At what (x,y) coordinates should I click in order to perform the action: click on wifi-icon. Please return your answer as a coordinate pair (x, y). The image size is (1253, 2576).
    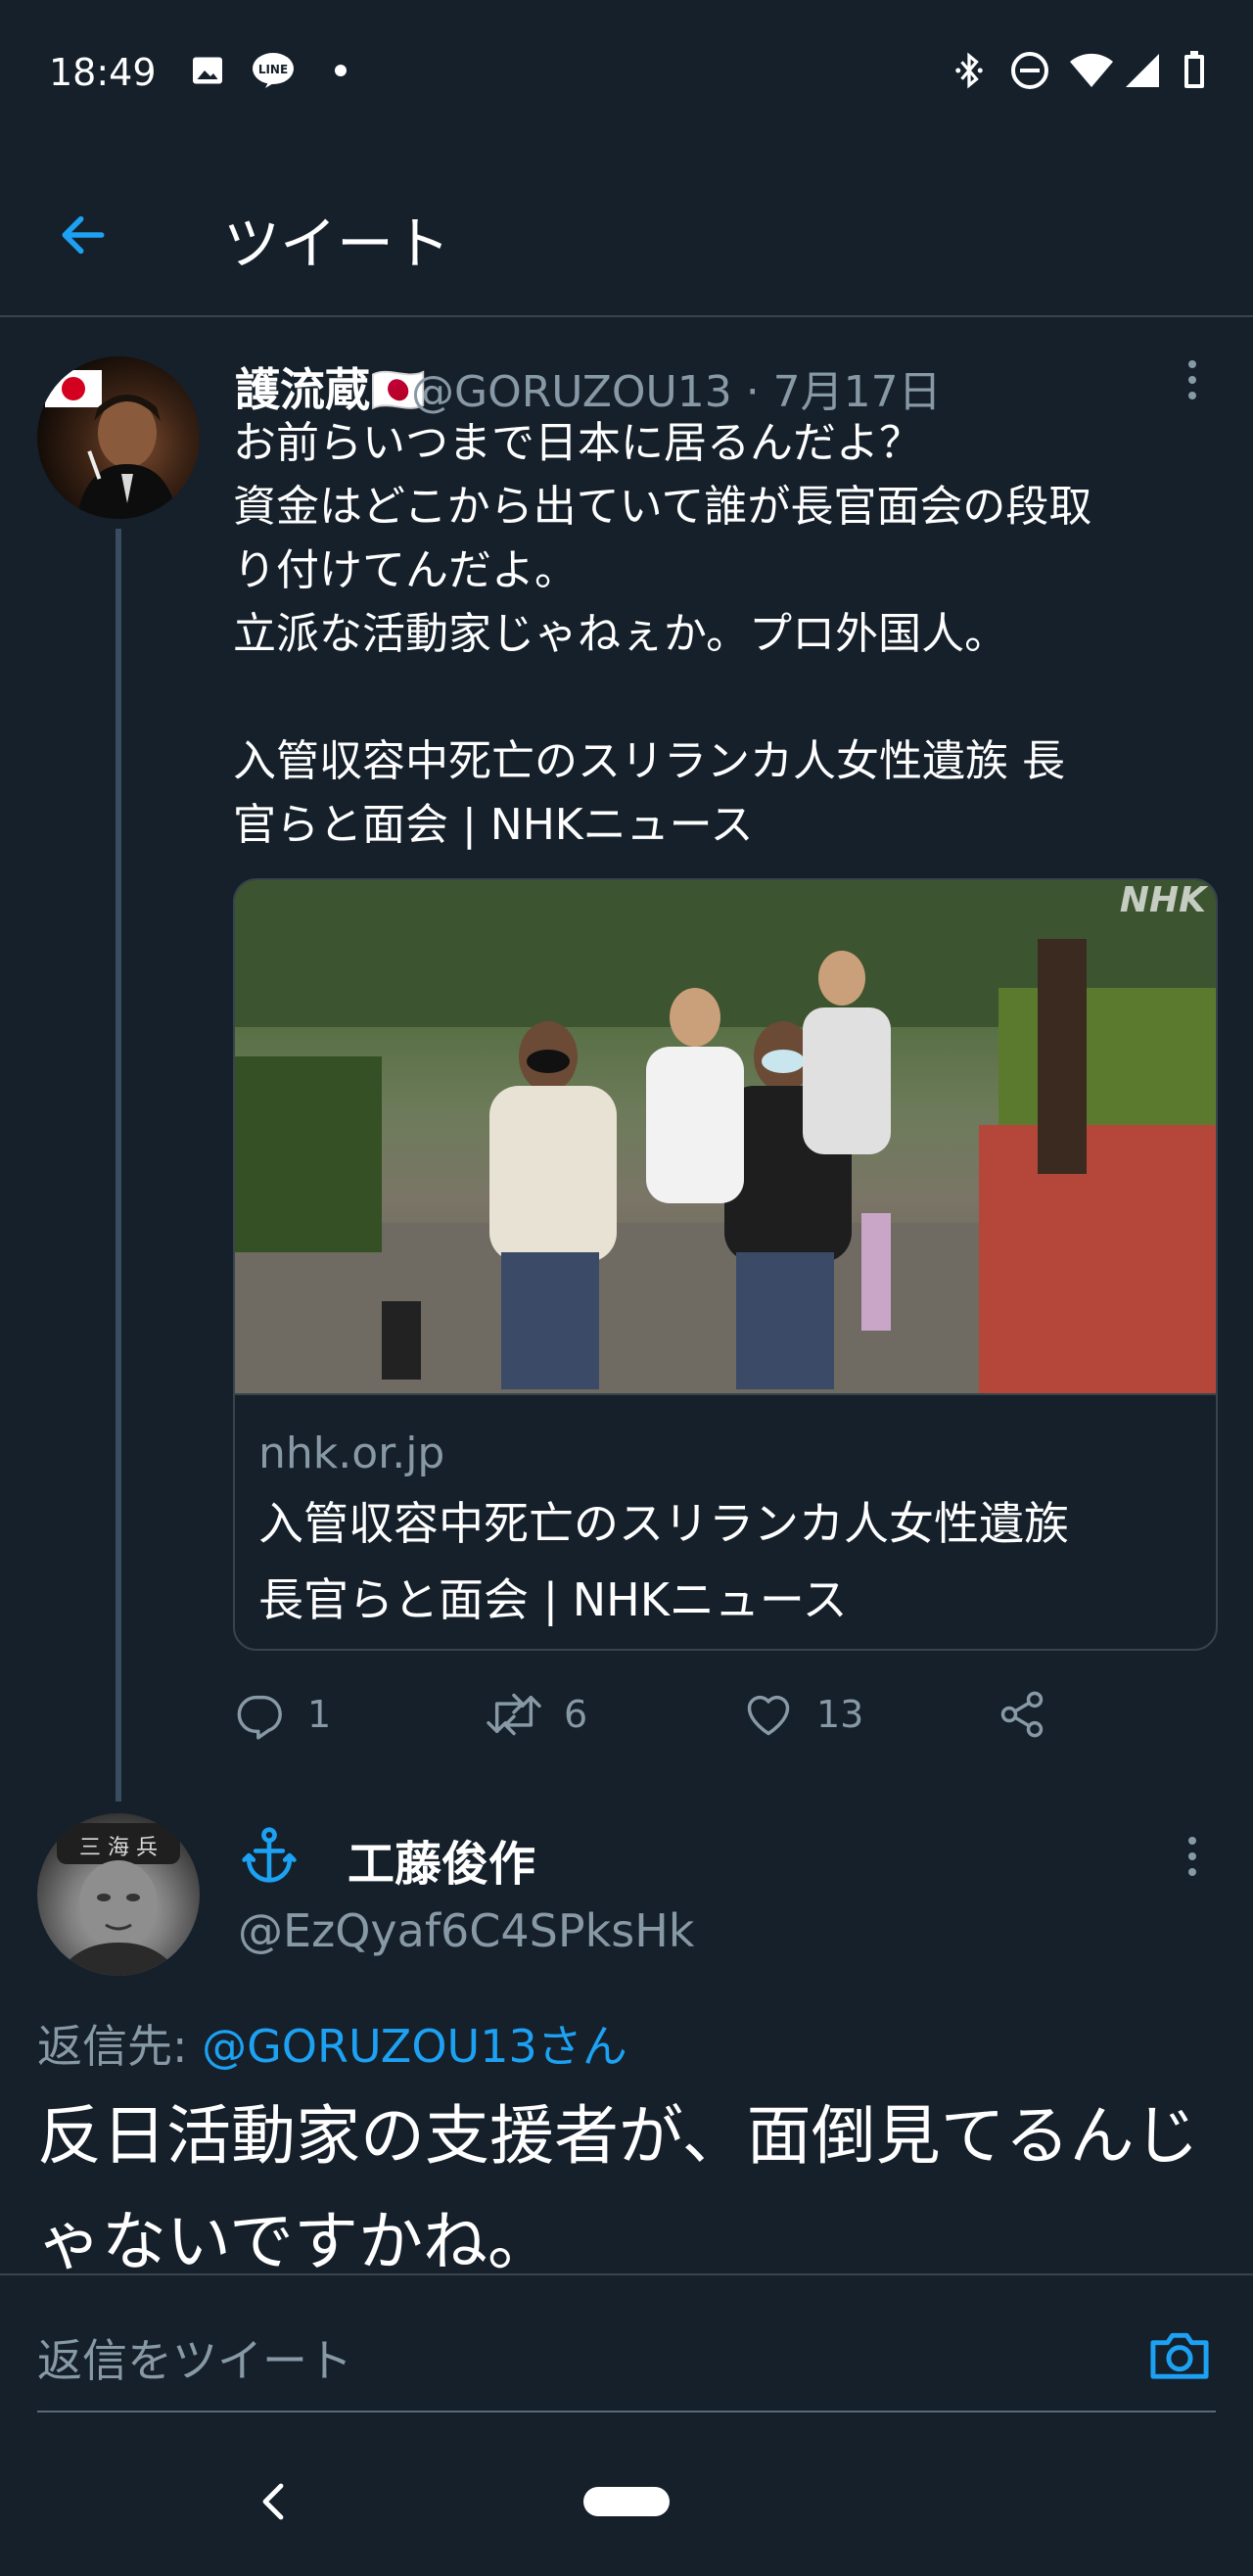
    Looking at the image, I should click on (1091, 70).